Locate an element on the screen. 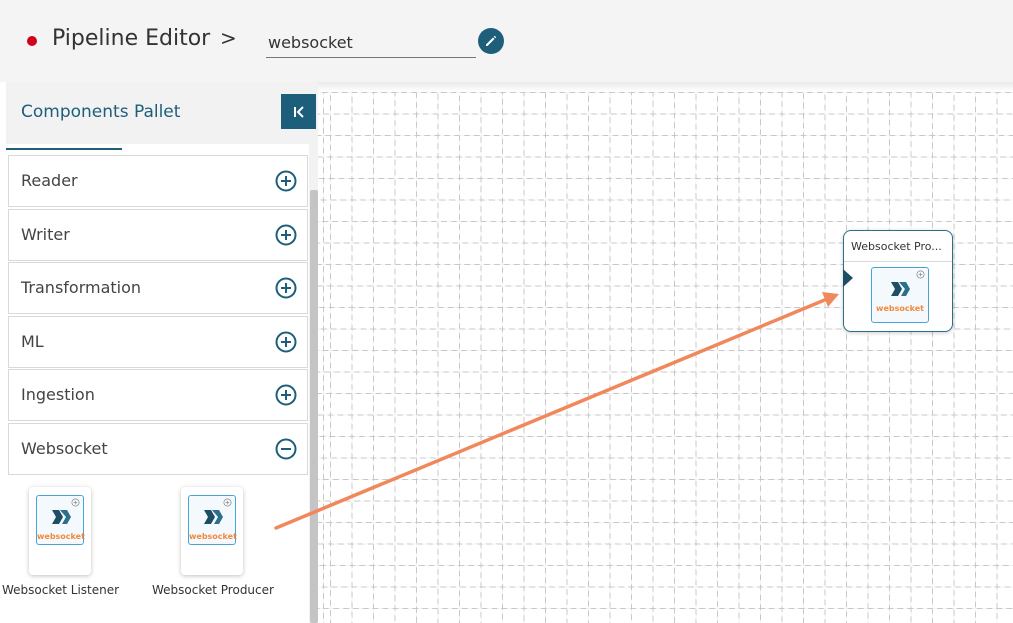  component-websocket-producer: websocket is located at coordinates (212, 531).